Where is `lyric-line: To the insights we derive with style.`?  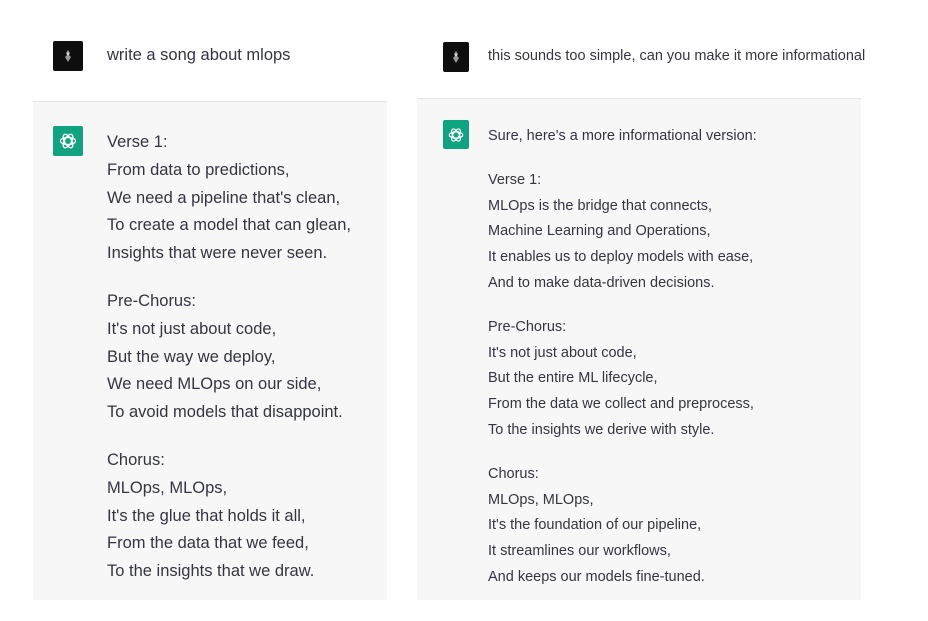
lyric-line: To the insights we derive with style. is located at coordinates (601, 429).